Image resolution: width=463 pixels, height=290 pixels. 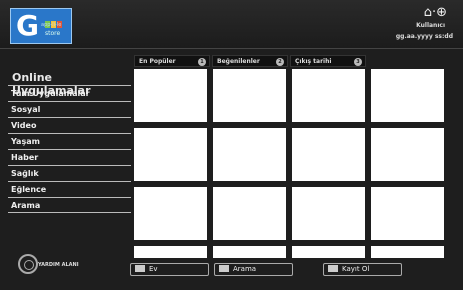 I want to click on tab-liked: Beğenilenler 2, so click(x=250, y=61).